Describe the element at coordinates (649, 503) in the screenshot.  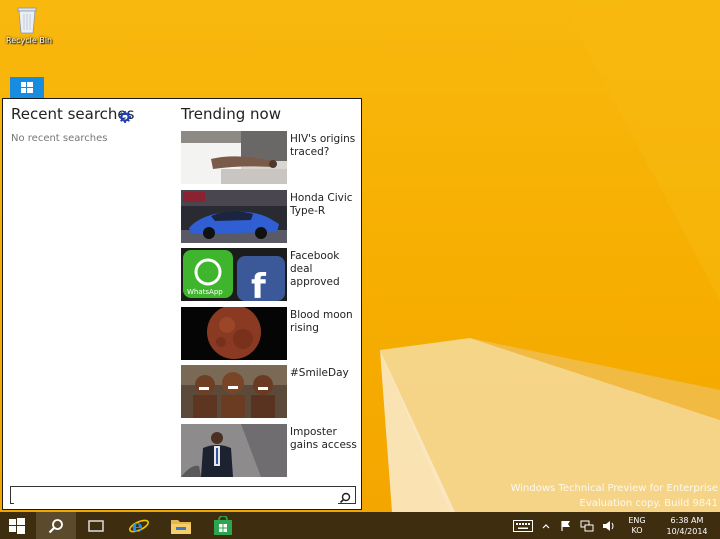
I see `watermark-line-2: Evaluation copy. Build 9841` at that location.